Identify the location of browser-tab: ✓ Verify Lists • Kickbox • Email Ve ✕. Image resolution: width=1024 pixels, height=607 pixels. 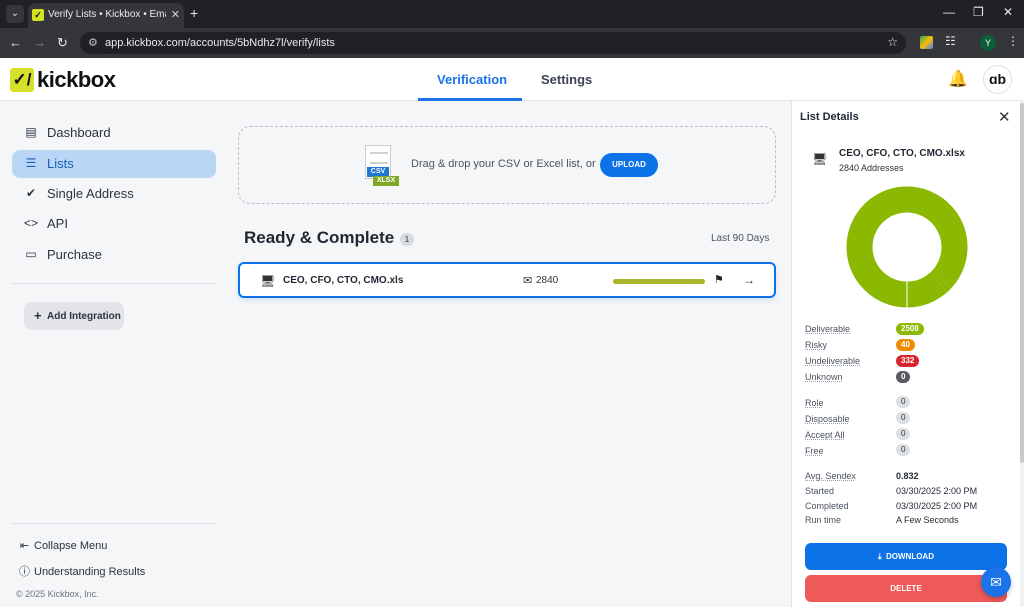
(106, 15).